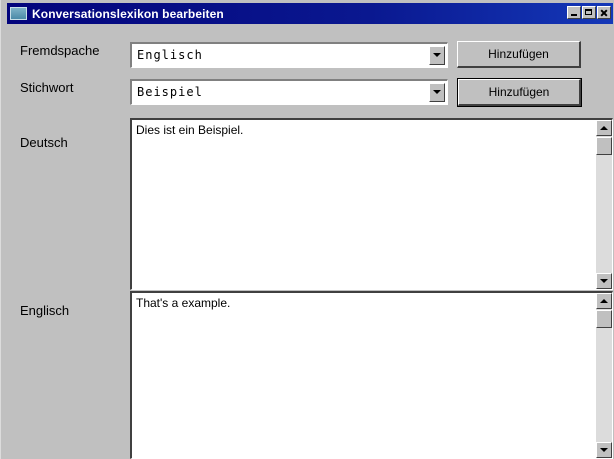  What do you see at coordinates (183, 303) in the screenshot?
I see `english-text: That's a example.` at bounding box center [183, 303].